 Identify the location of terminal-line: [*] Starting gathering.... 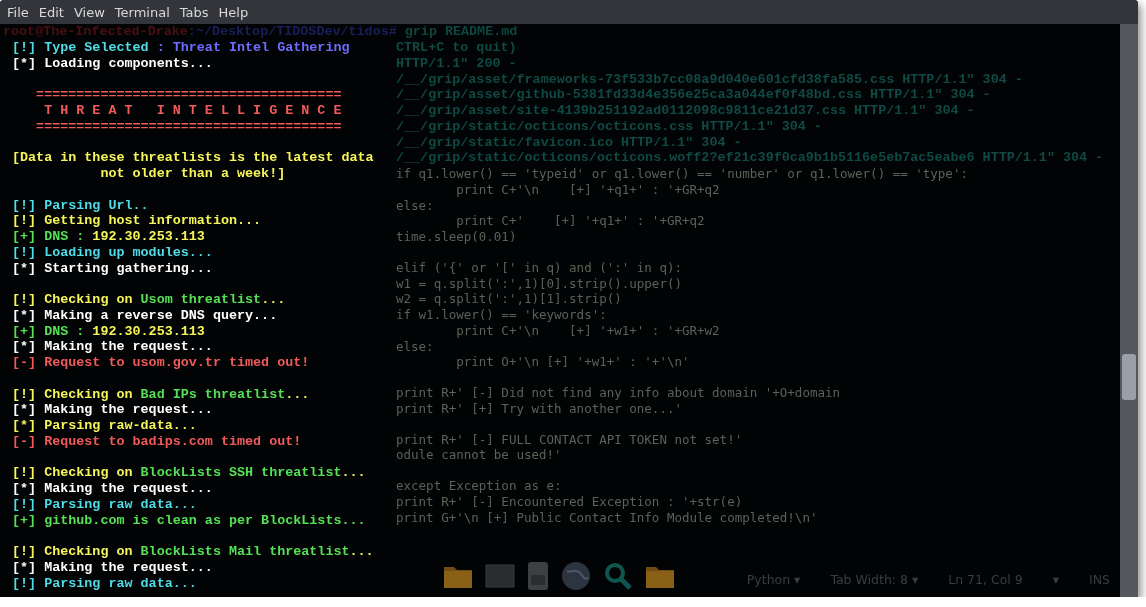
(113, 268).